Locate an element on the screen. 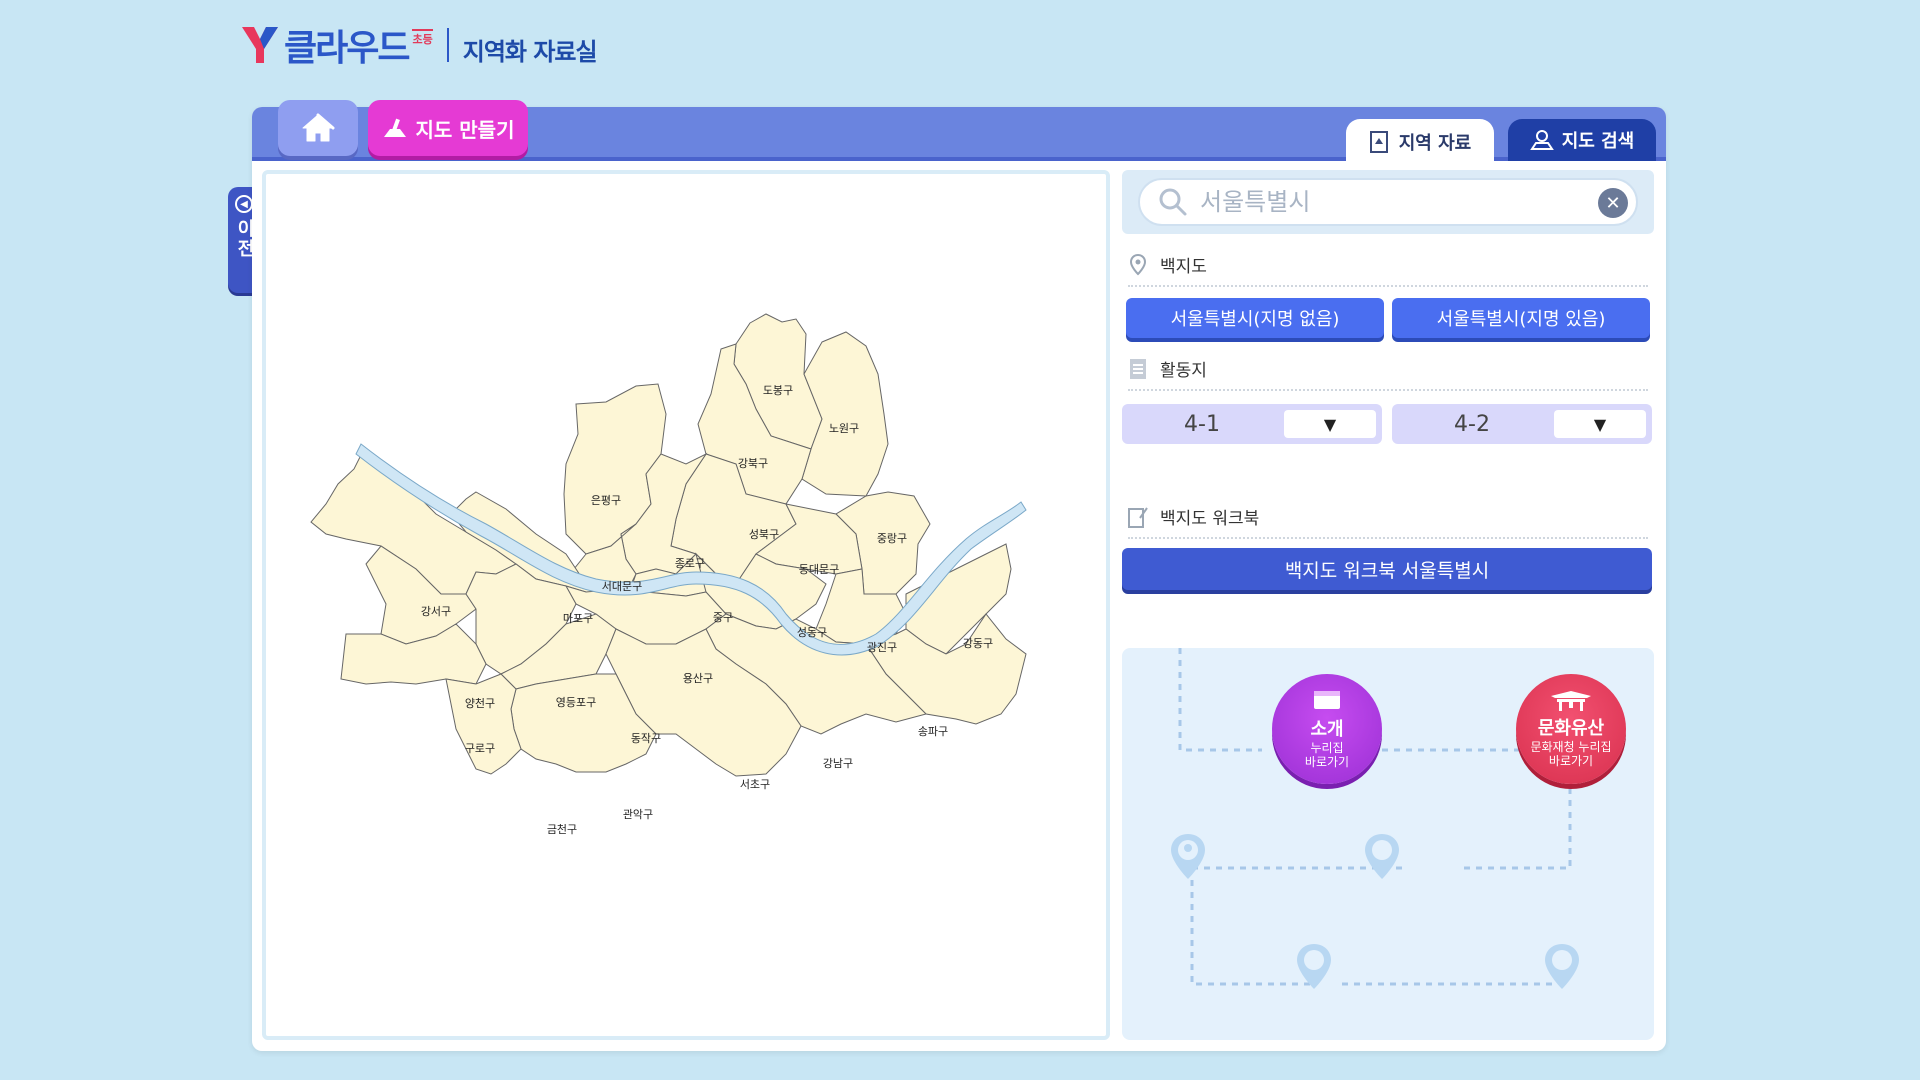 This screenshot has height=1080, width=1920. document-icon is located at coordinates (1138, 369).